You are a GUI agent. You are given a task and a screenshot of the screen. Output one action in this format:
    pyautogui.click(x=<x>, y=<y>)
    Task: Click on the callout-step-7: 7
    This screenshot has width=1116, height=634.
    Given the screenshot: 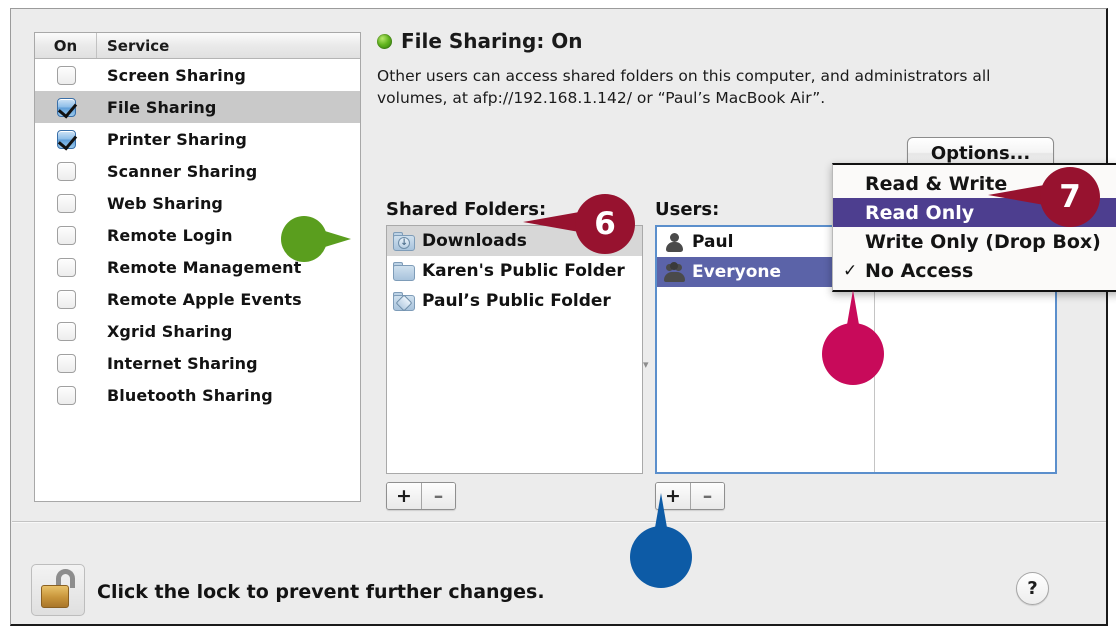 What is the action you would take?
    pyautogui.click(x=1045, y=197)
    